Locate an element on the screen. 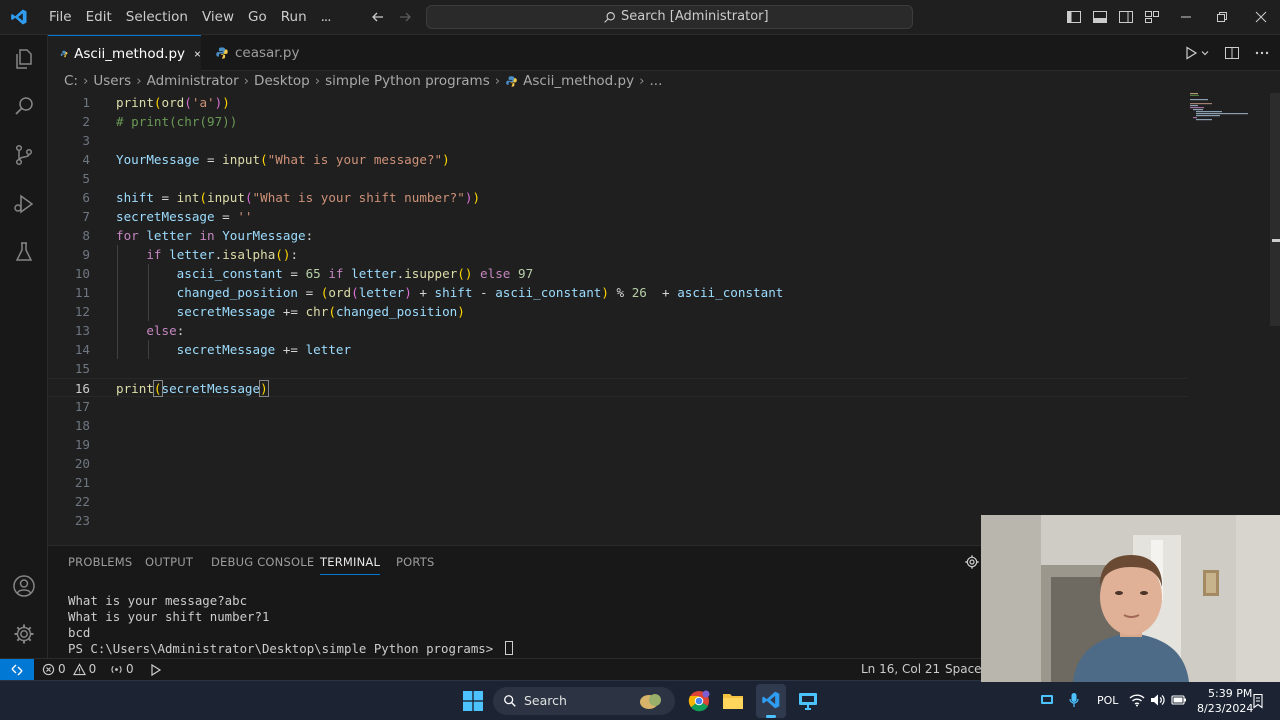  tab-terminal: TERMINAL is located at coordinates (350, 565).